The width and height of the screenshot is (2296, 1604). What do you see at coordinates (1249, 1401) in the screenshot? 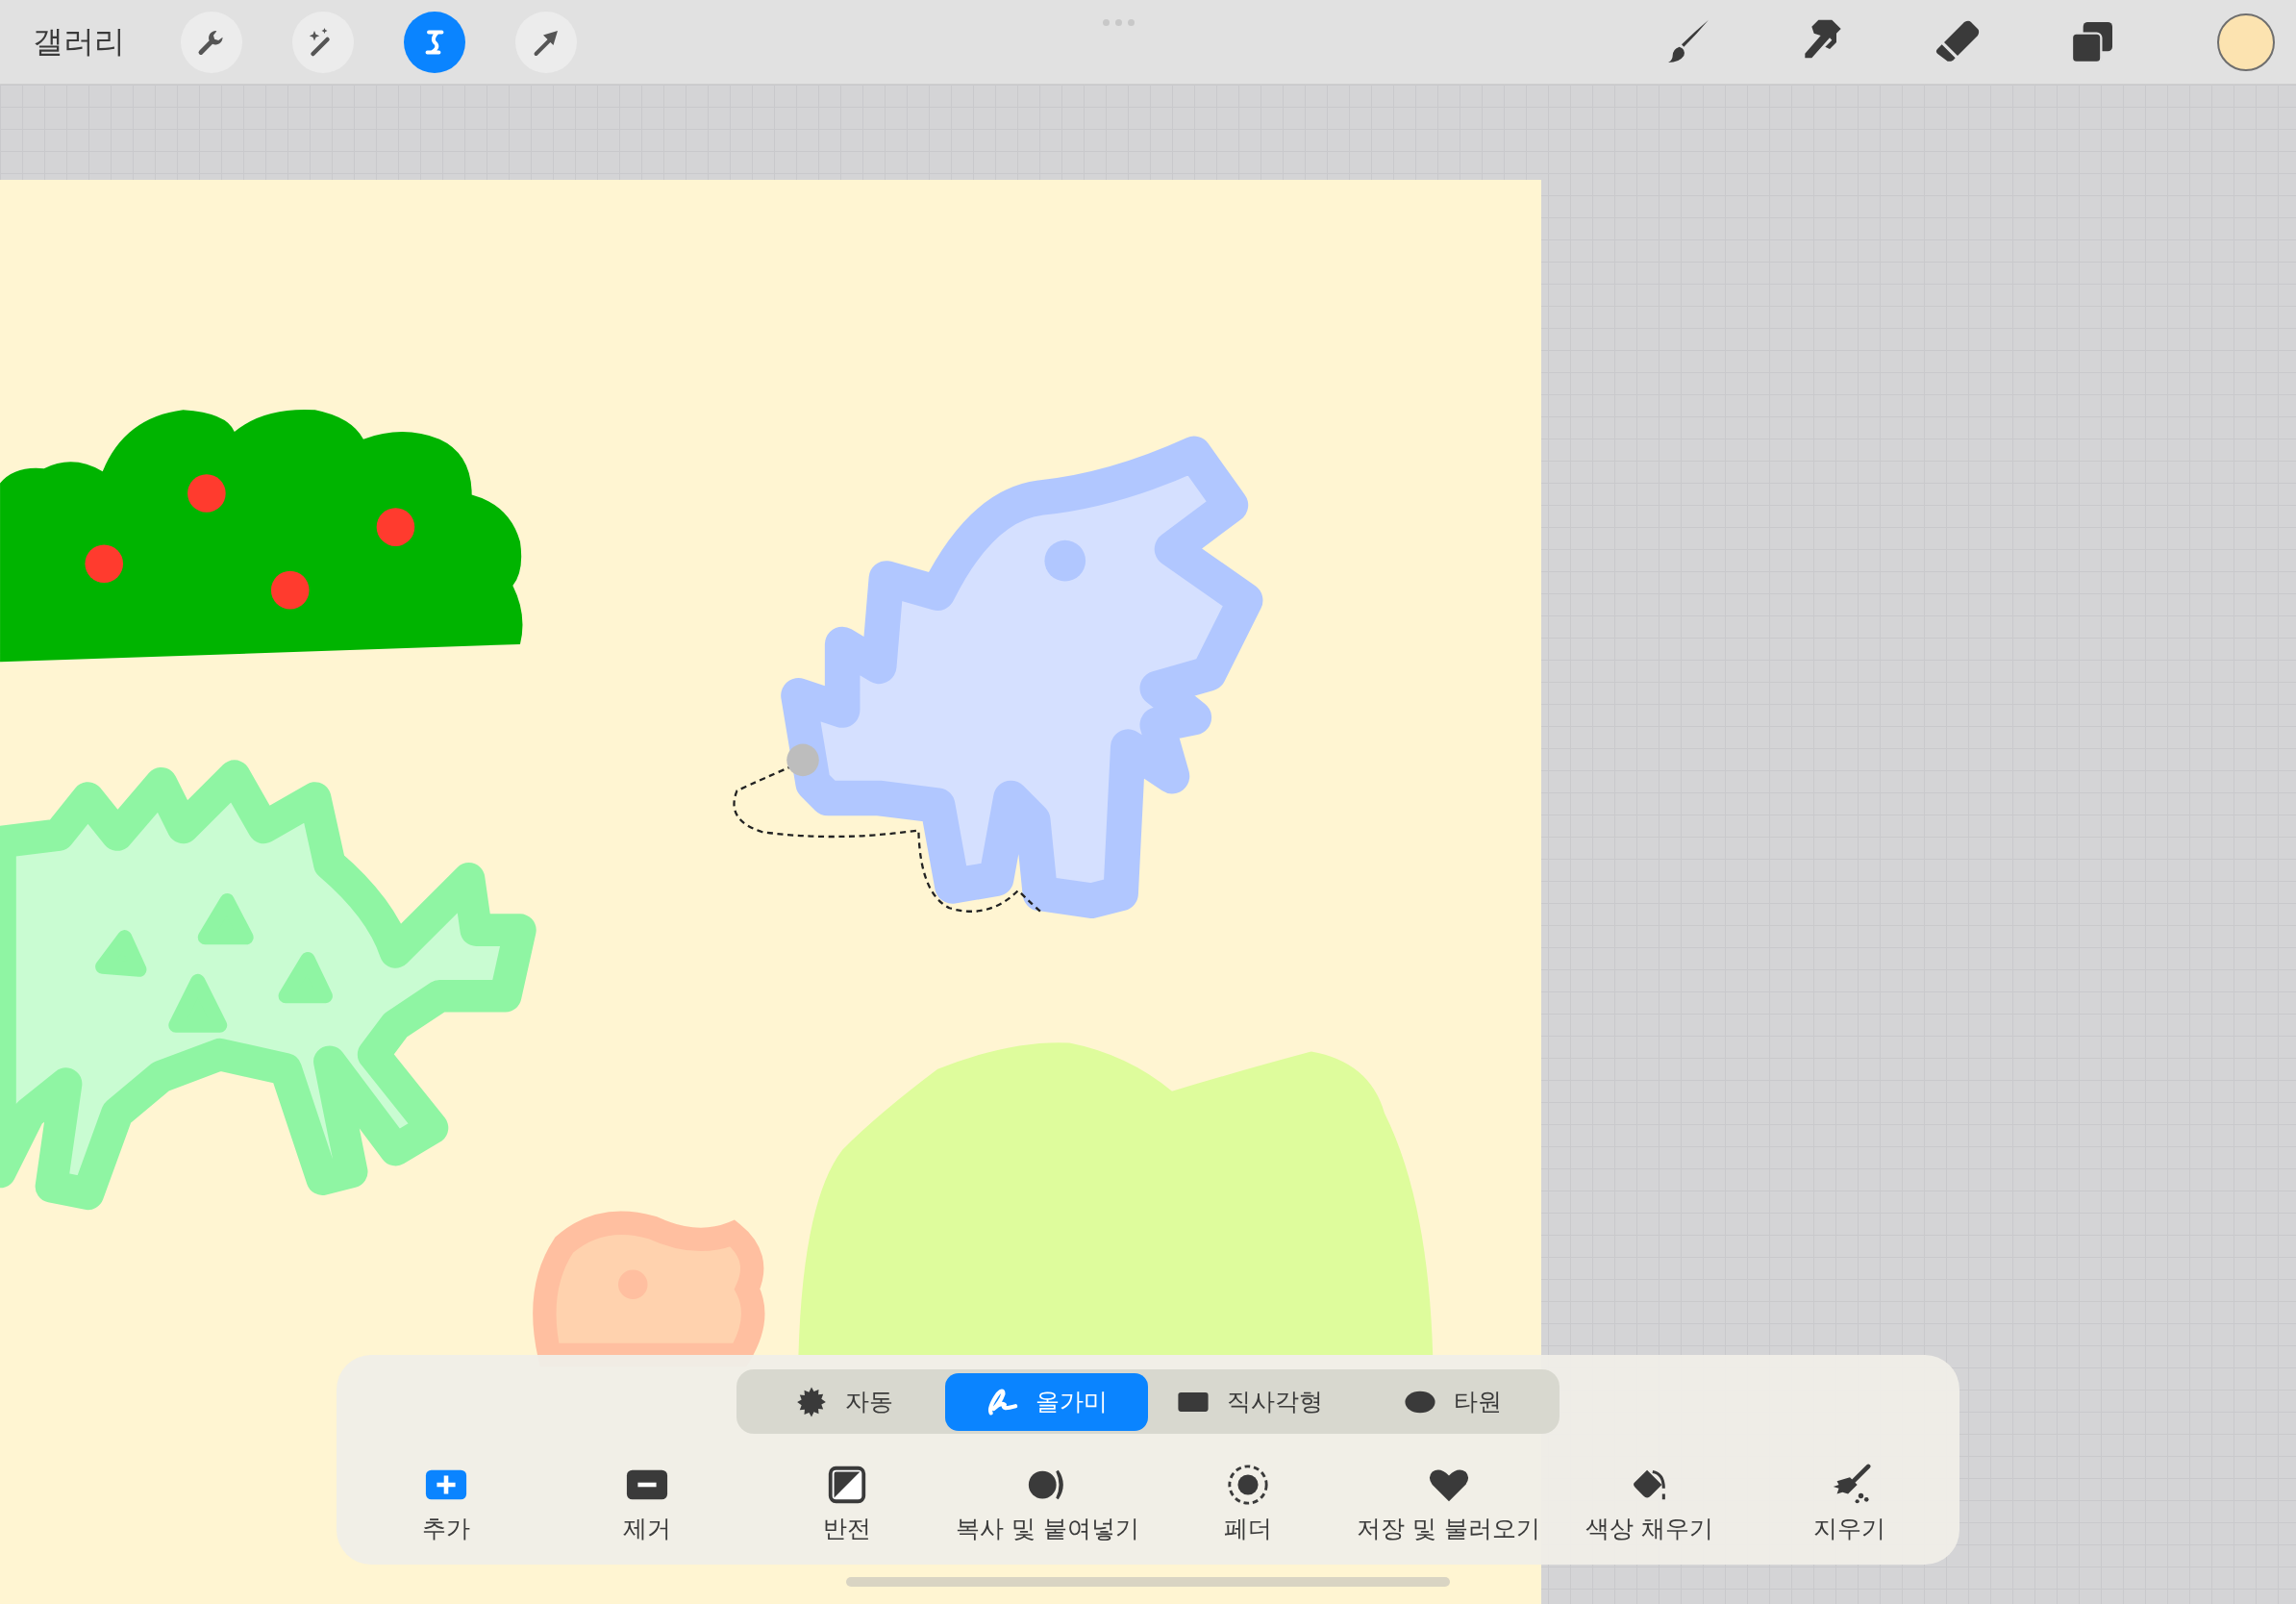
I see `selection-mode-tab: 직사각형` at bounding box center [1249, 1401].